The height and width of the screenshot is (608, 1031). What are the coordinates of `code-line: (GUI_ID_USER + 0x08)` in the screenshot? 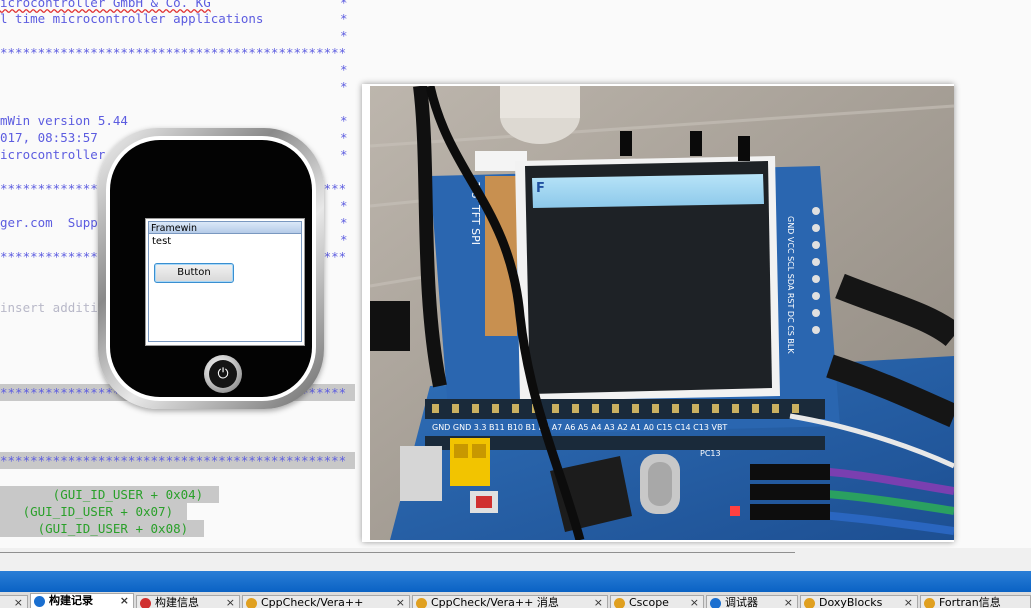 It's located at (102, 528).